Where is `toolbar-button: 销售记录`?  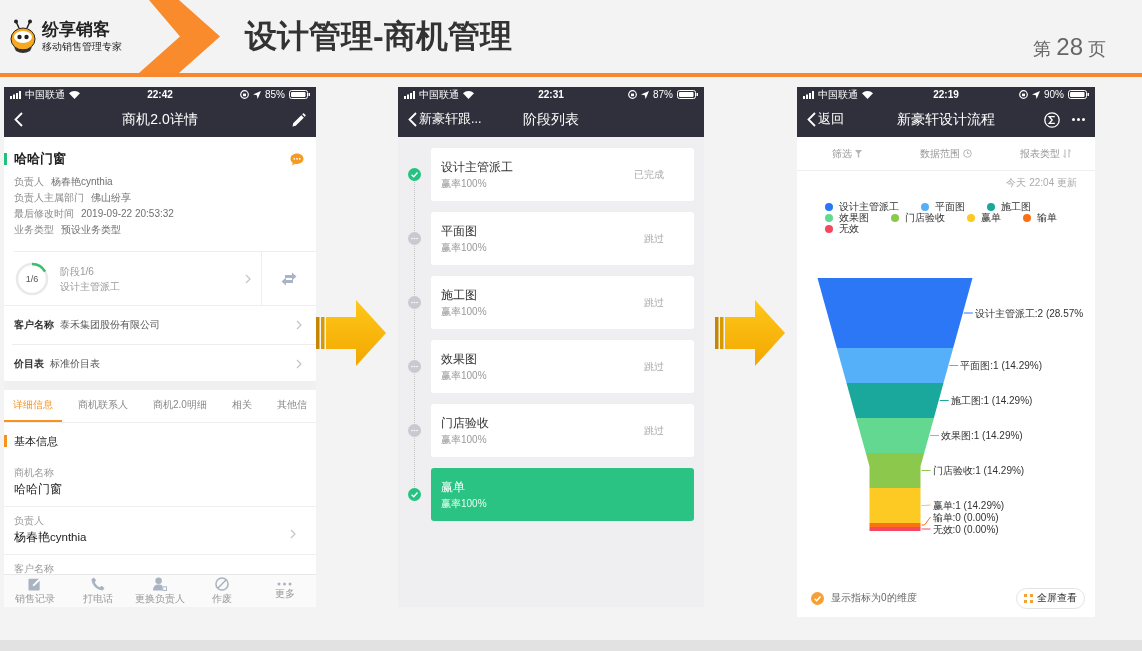
toolbar-button: 销售记录 is located at coordinates (35, 591).